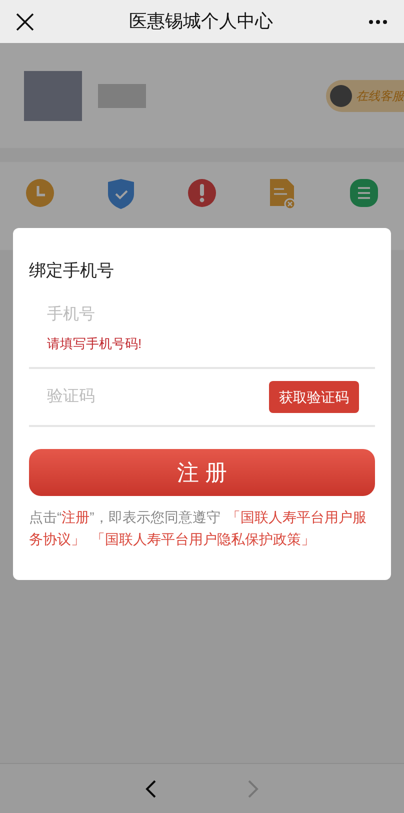  What do you see at coordinates (201, 21) in the screenshot?
I see `page-title: 医惠锡城个人中心` at bounding box center [201, 21].